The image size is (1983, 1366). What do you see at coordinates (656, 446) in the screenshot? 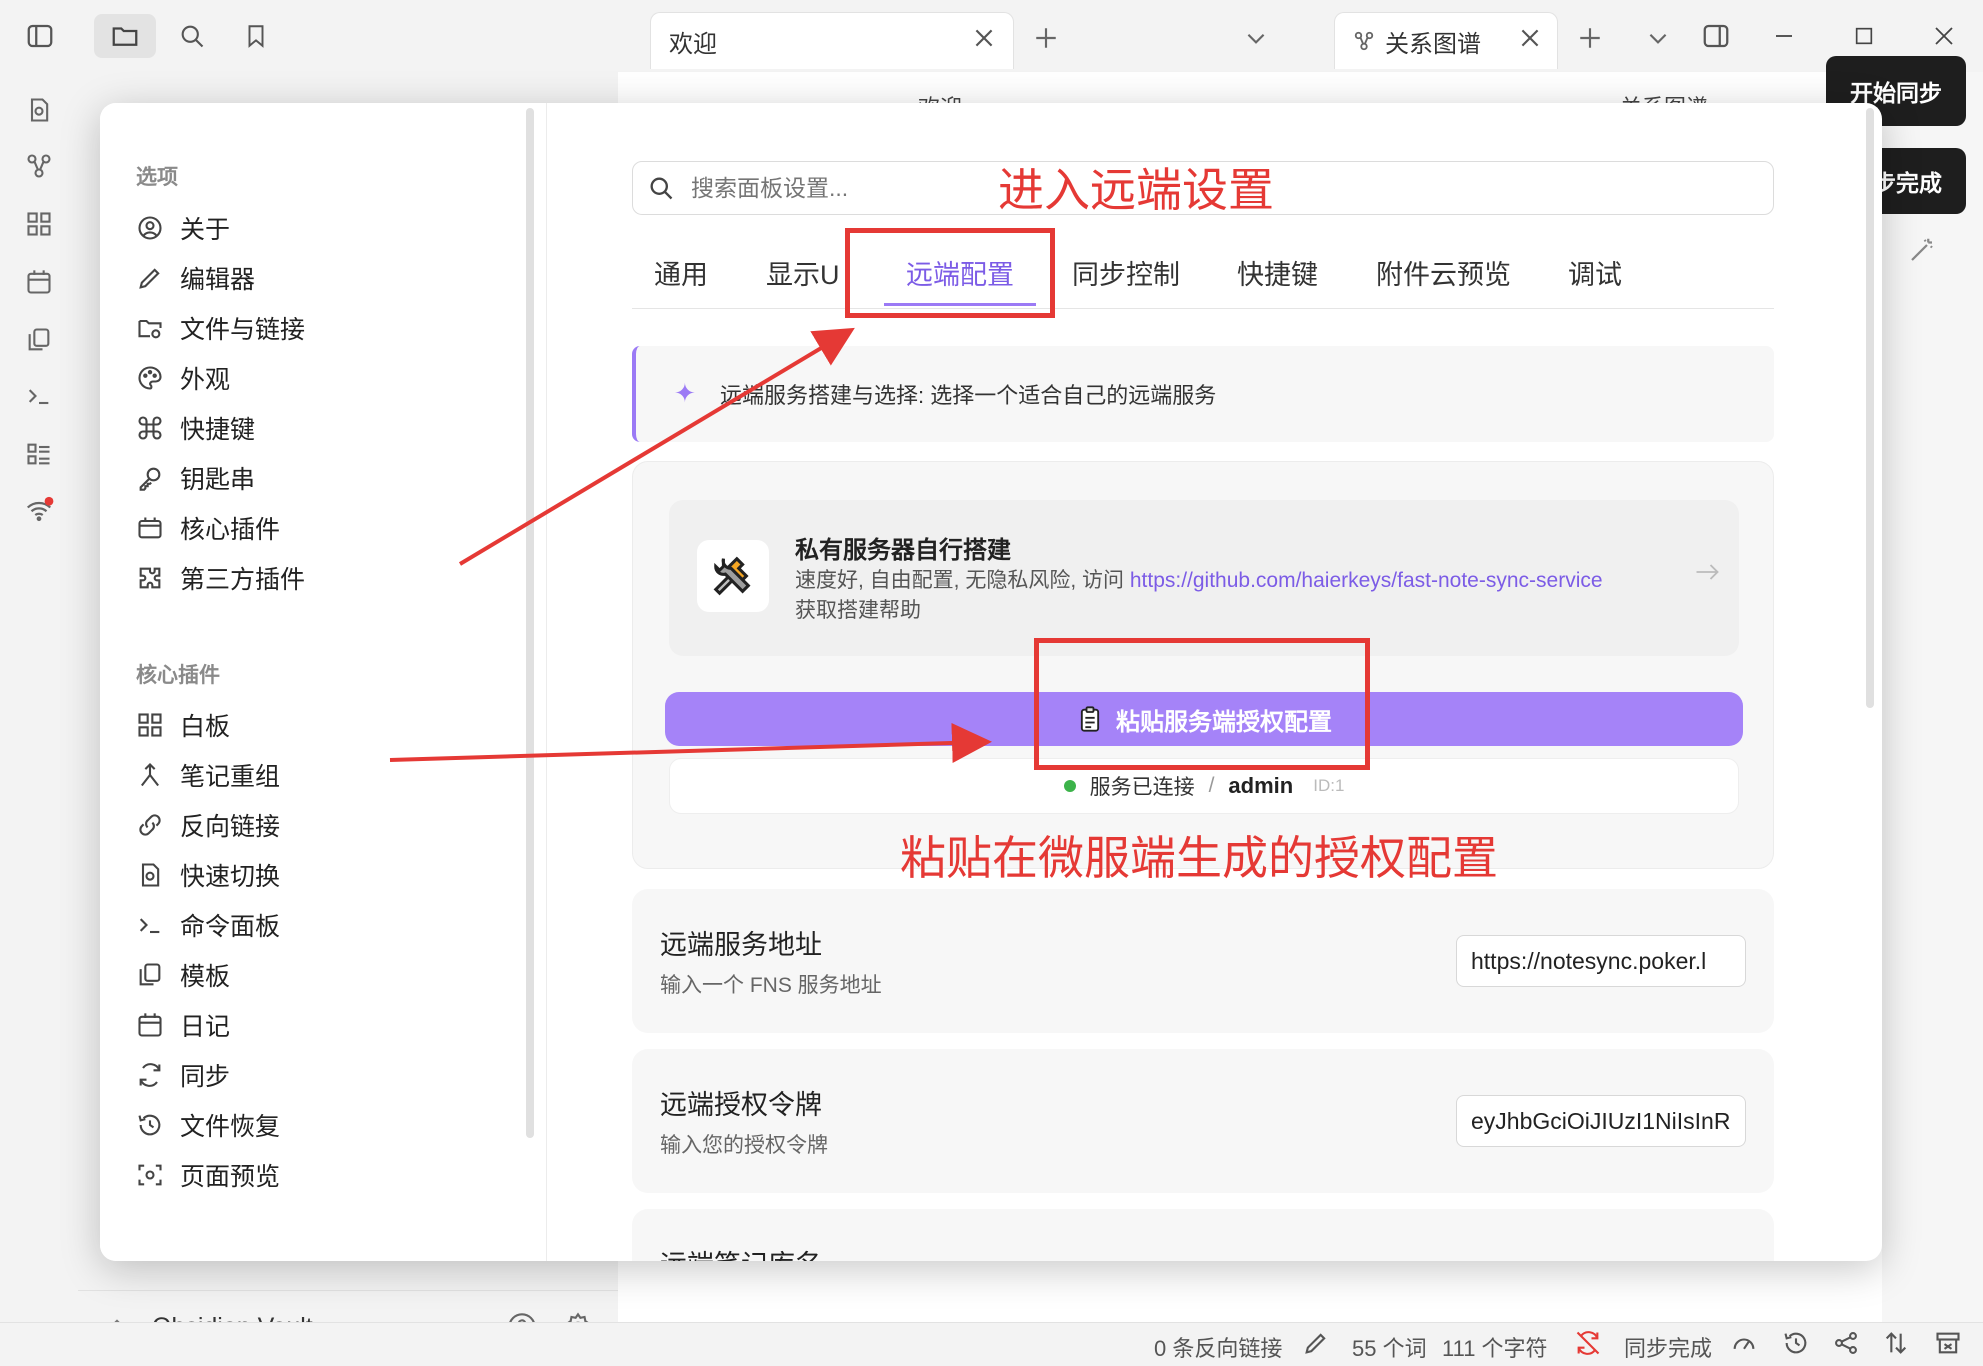
I see `arrow-to-tab` at bounding box center [656, 446].